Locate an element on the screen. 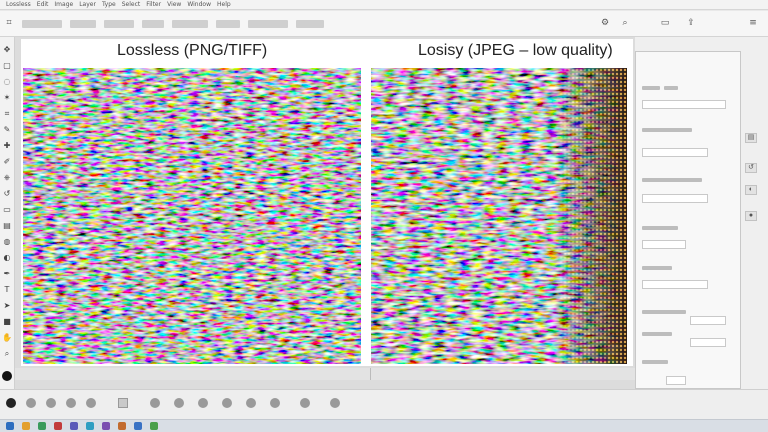 Image resolution: width=768 pixels, height=432 pixels. history-icon: ↺ is located at coordinates (7, 194).